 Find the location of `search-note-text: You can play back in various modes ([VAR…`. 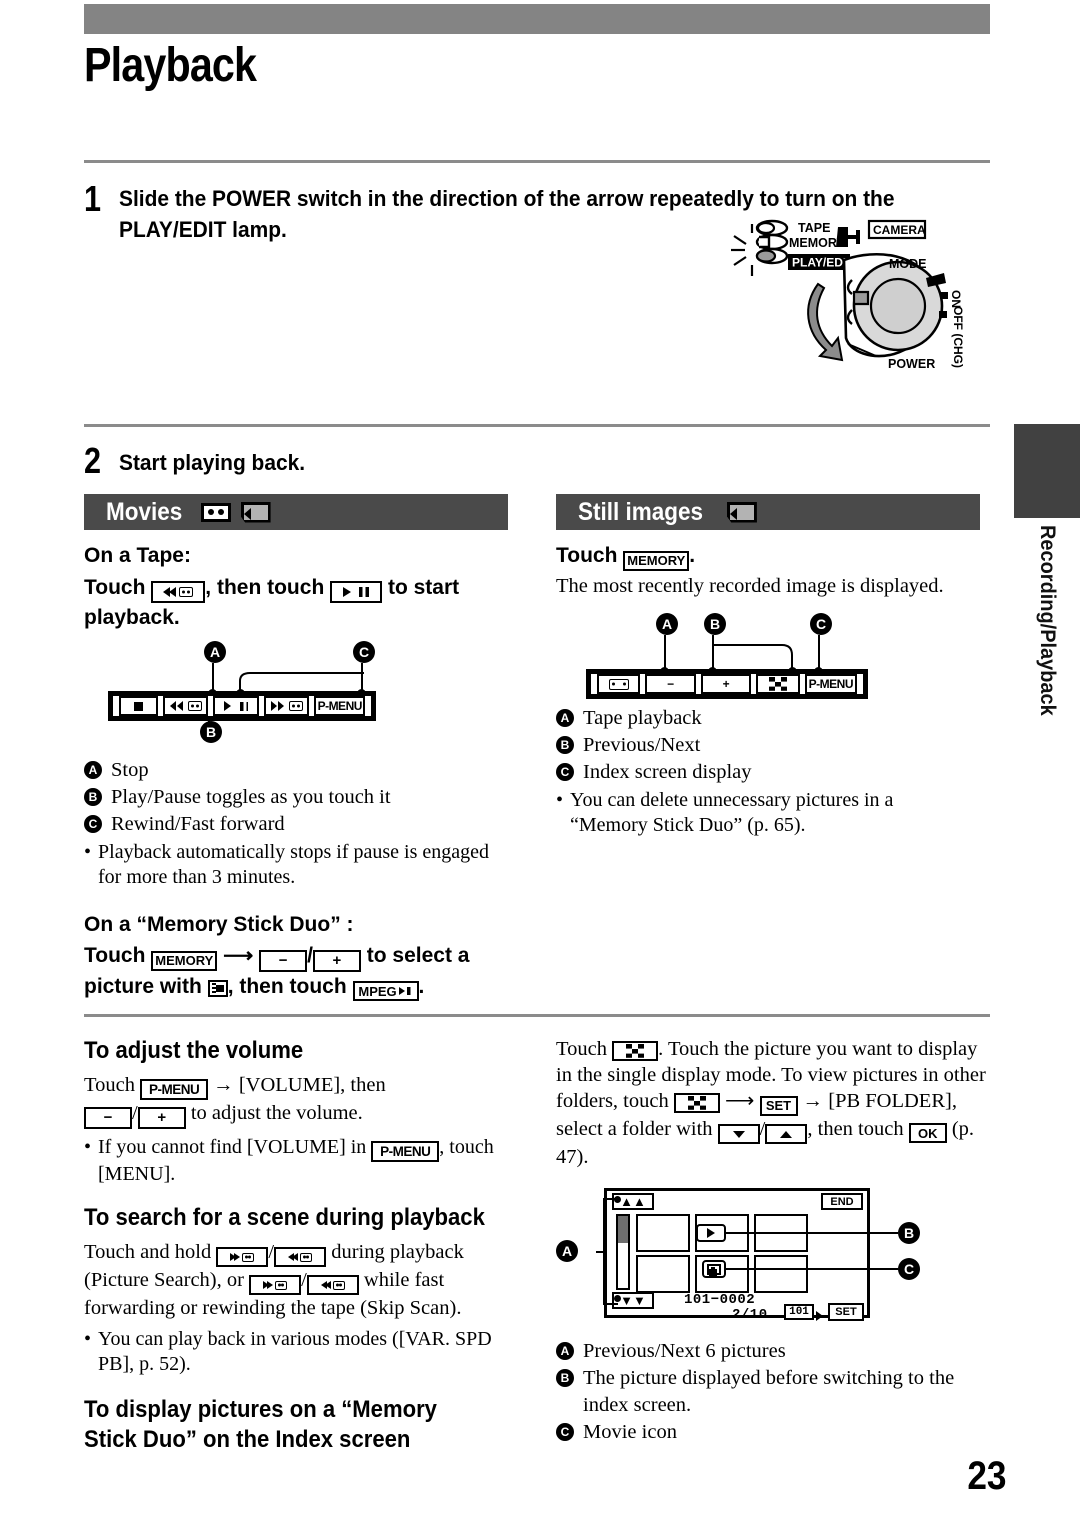

search-note-text: You can play back in various modes ([VAR… is located at coordinates (295, 1351).